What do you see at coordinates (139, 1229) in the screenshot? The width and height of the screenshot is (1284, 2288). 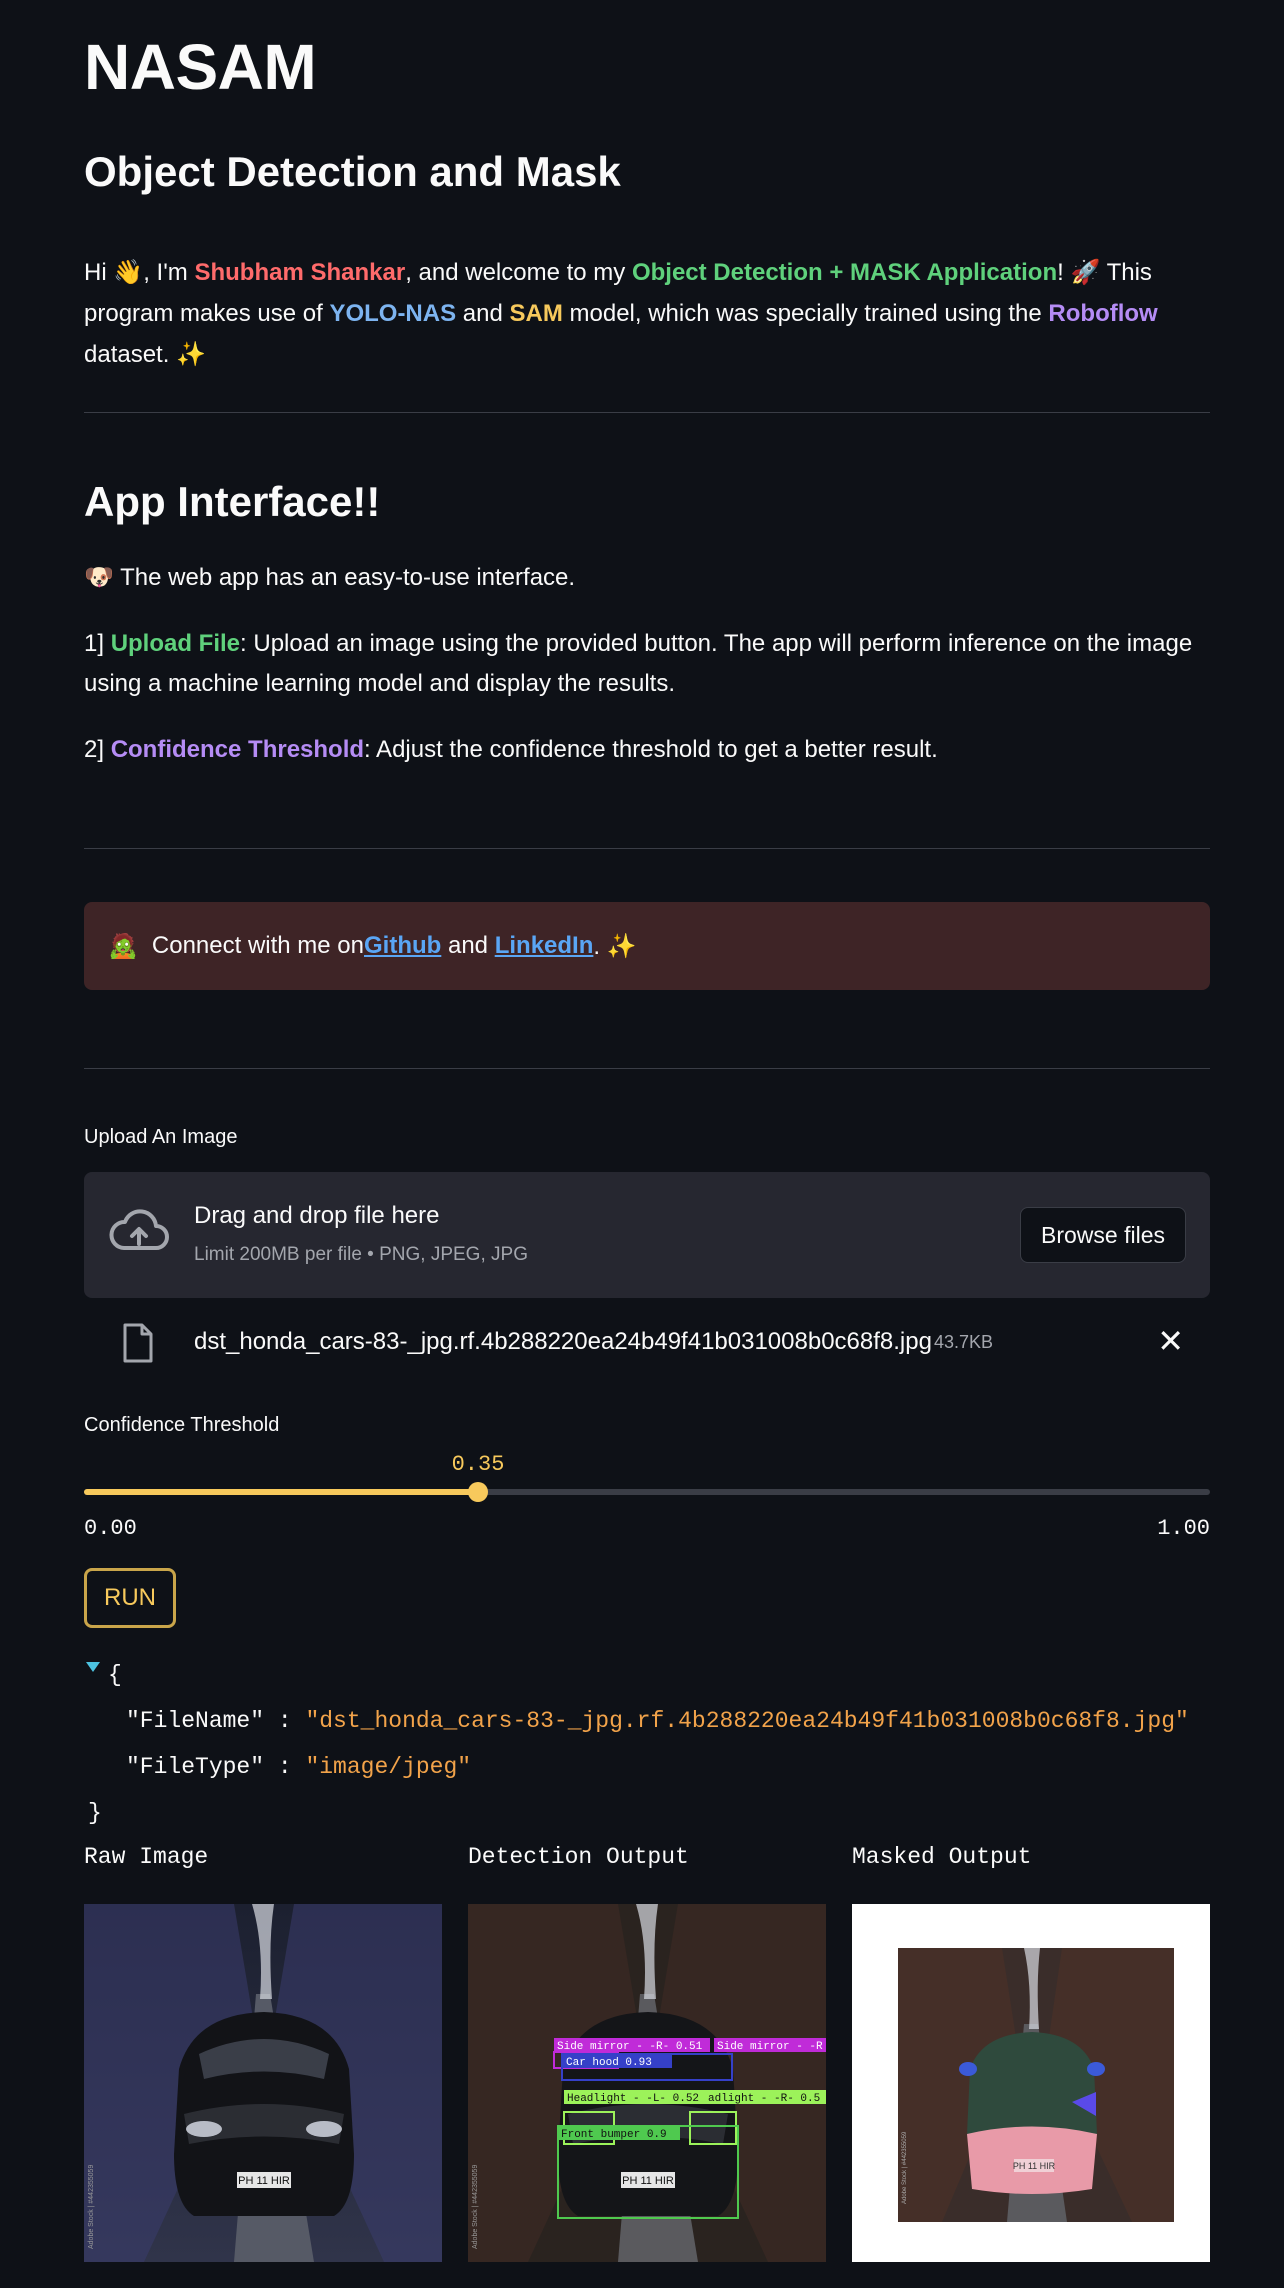 I see `cloud-upload-icon` at bounding box center [139, 1229].